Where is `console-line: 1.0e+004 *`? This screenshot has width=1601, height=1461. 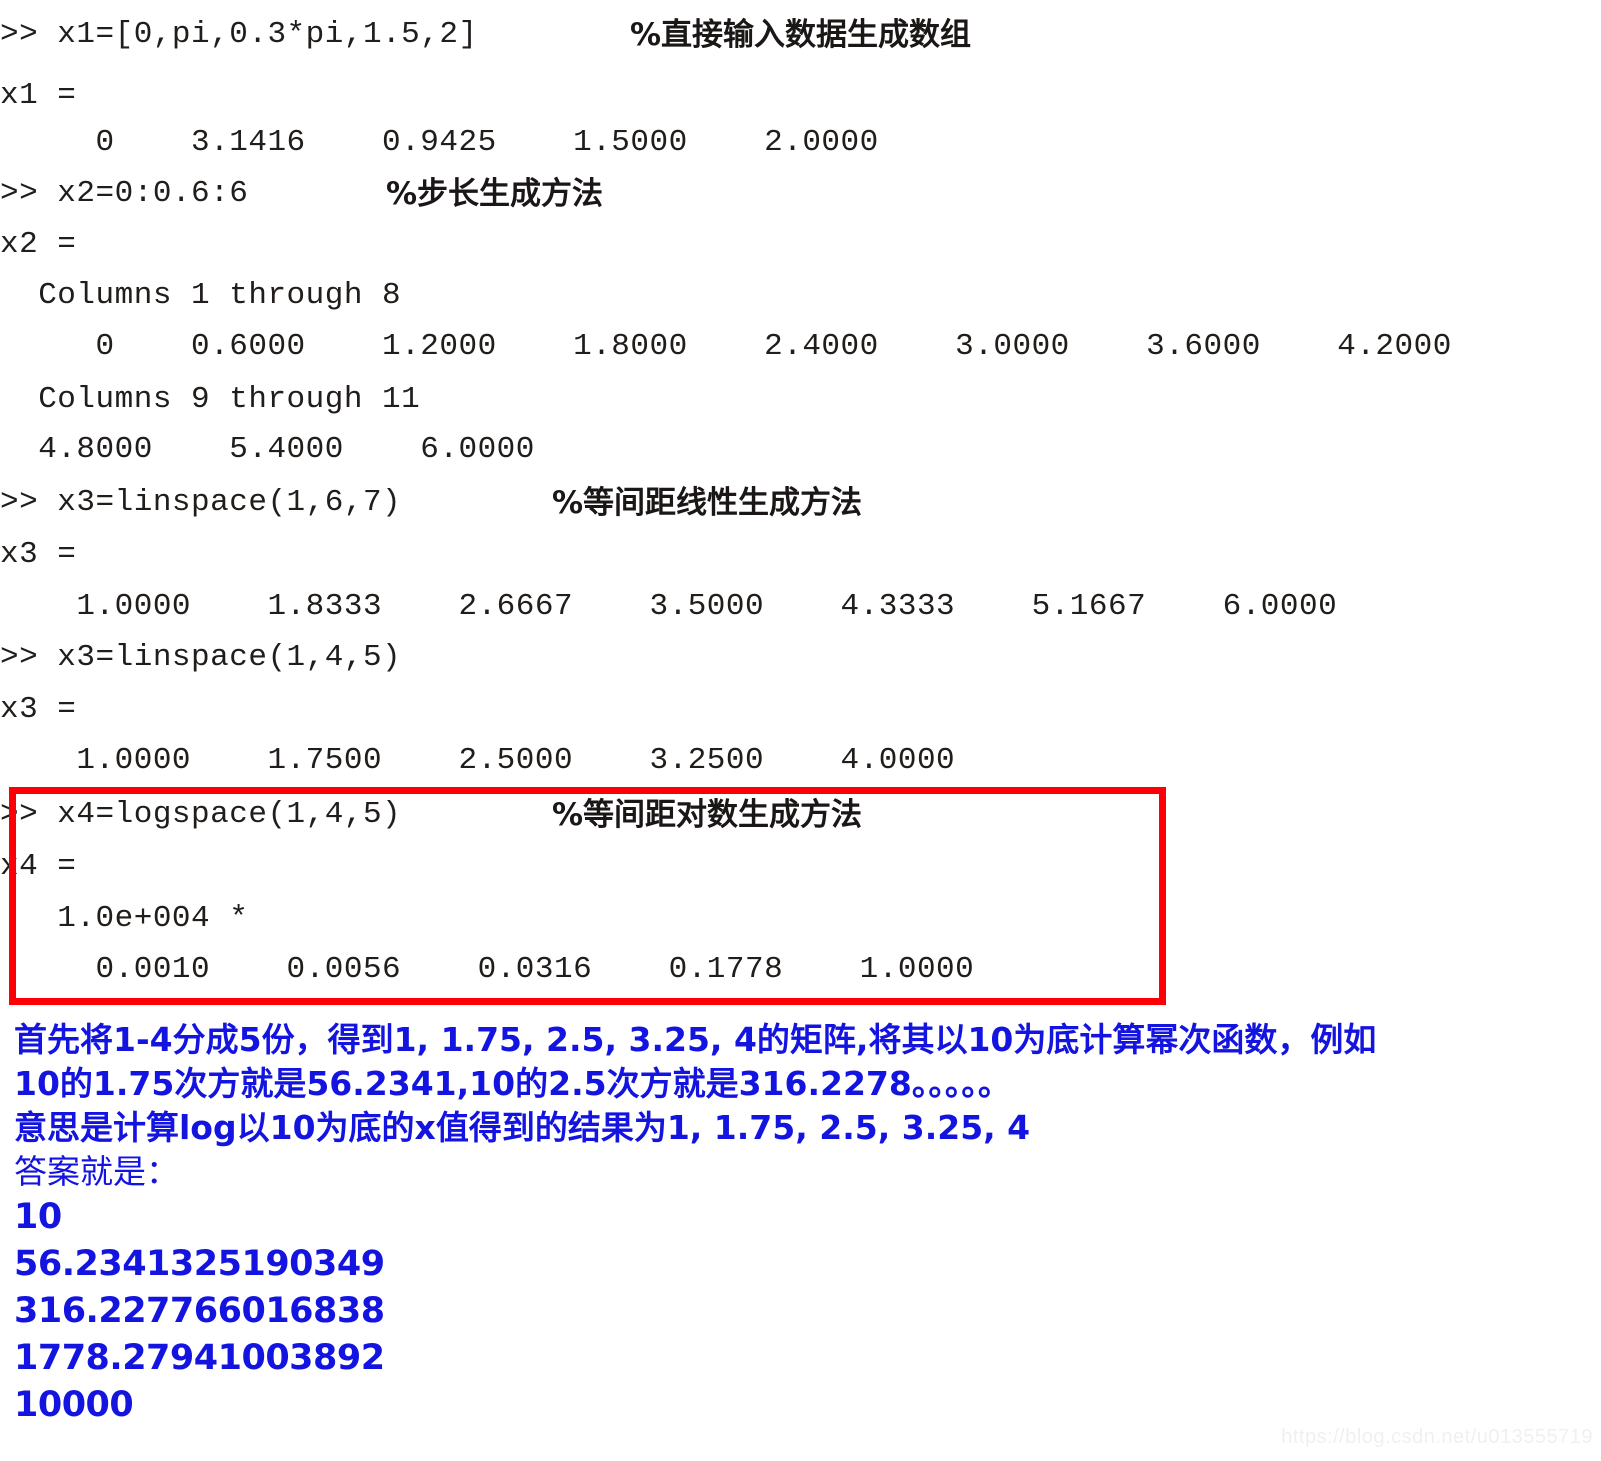 console-line: 1.0e+004 * is located at coordinates (124, 919).